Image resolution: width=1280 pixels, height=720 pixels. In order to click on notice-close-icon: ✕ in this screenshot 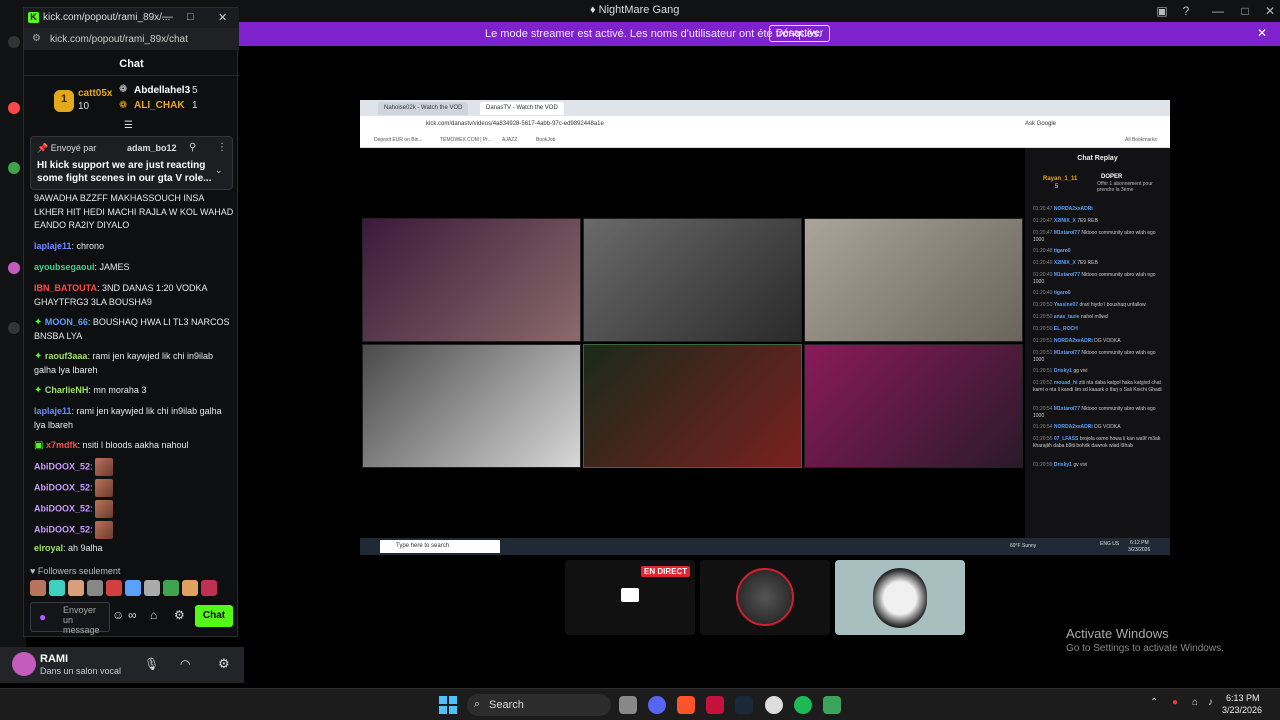, I will do `click(1262, 33)`.